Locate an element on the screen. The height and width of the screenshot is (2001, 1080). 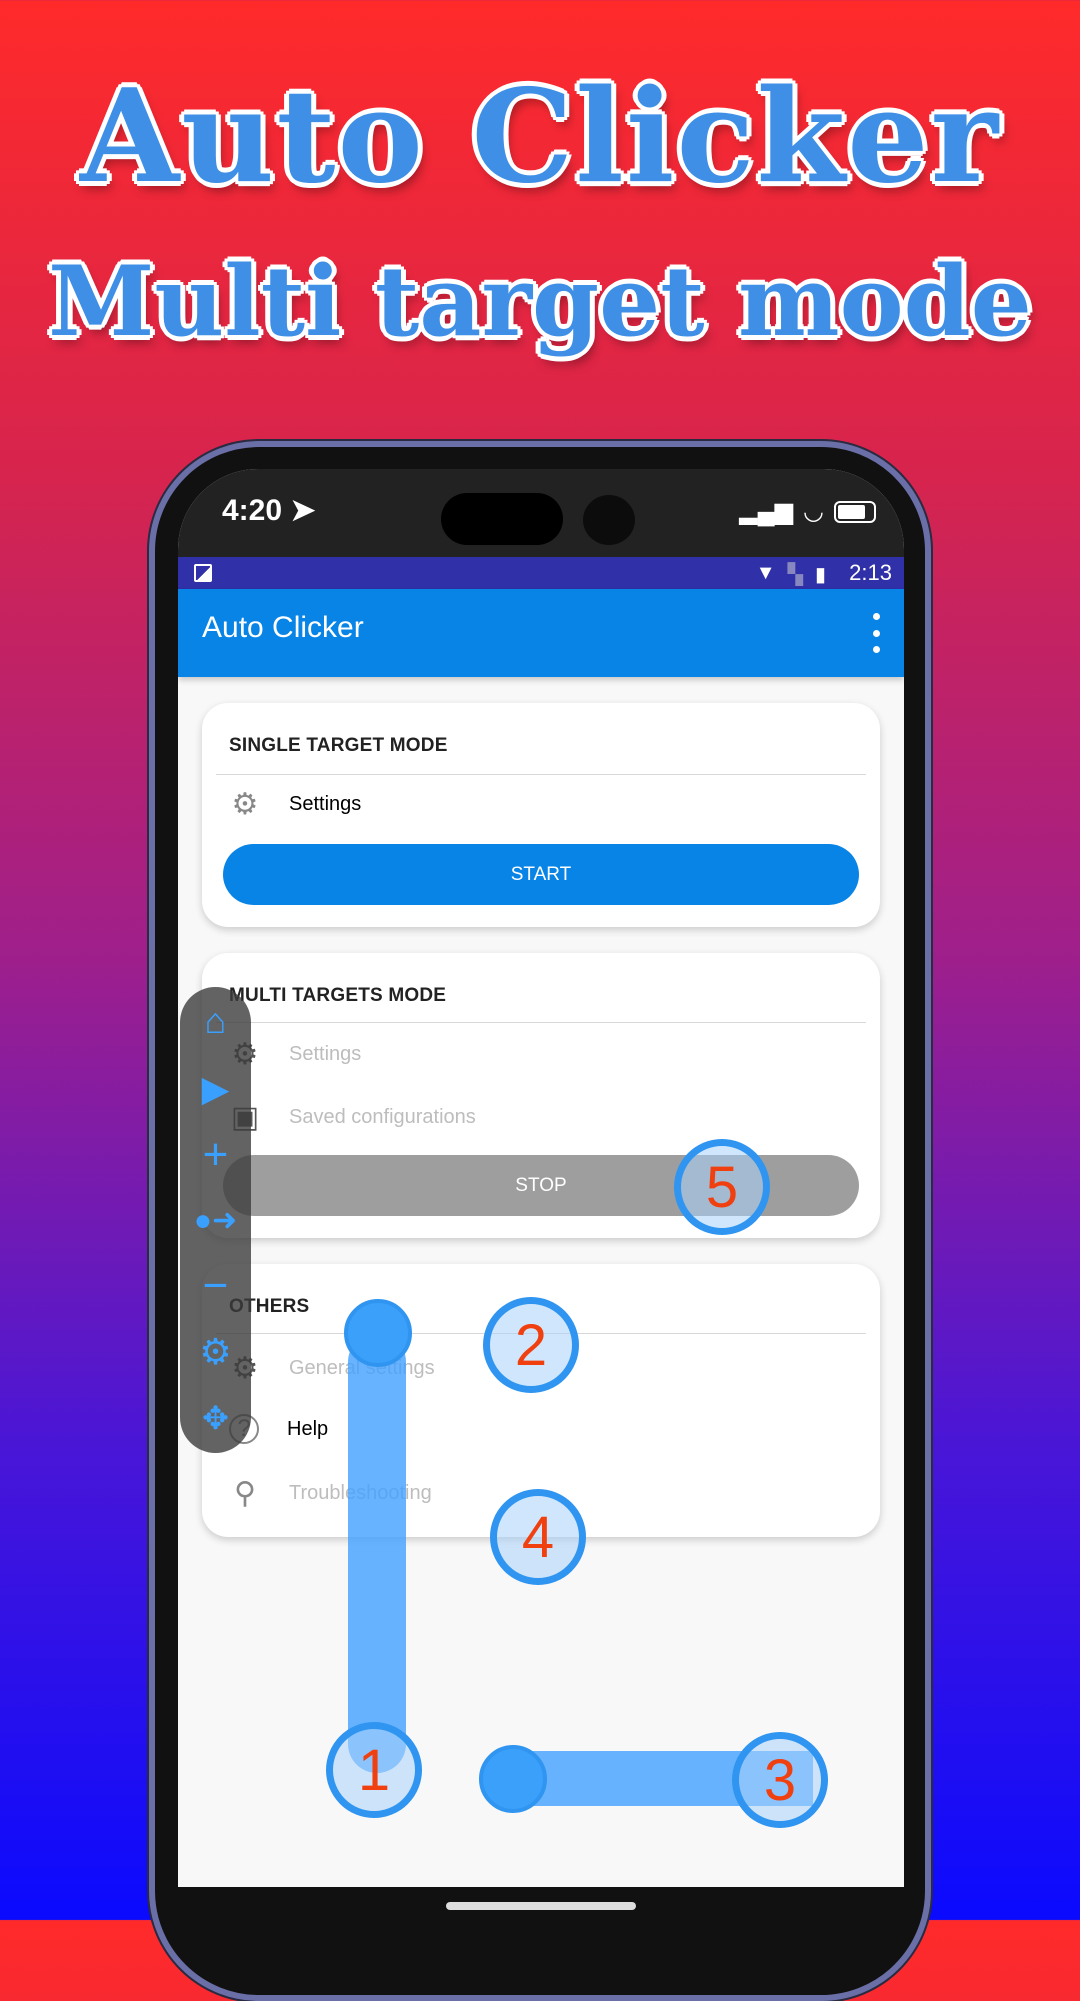
single-settings-row: ⚙ Settings is located at coordinates (295, 804).